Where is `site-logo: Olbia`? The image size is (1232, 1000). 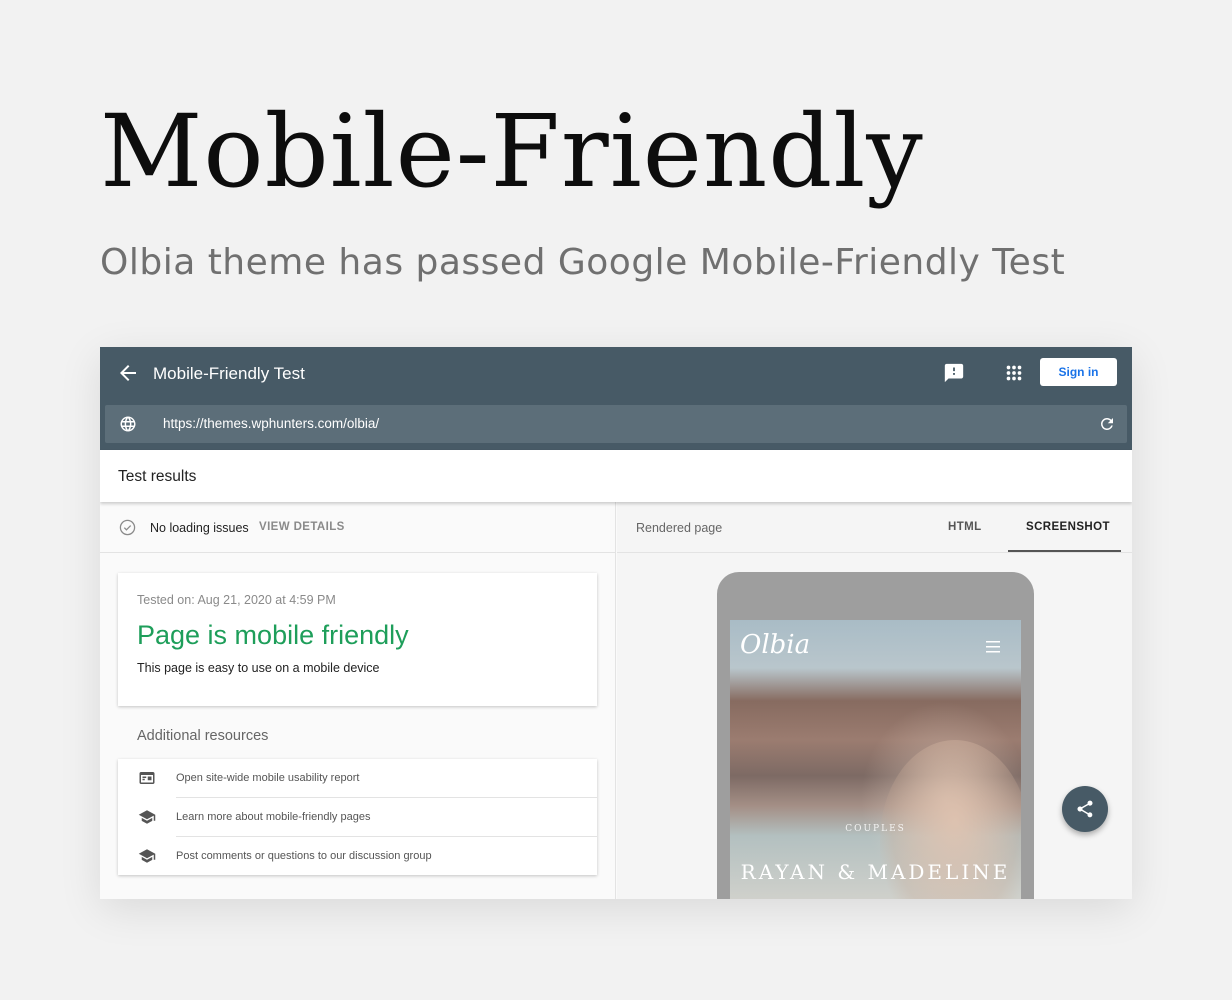 site-logo: Olbia is located at coordinates (775, 645).